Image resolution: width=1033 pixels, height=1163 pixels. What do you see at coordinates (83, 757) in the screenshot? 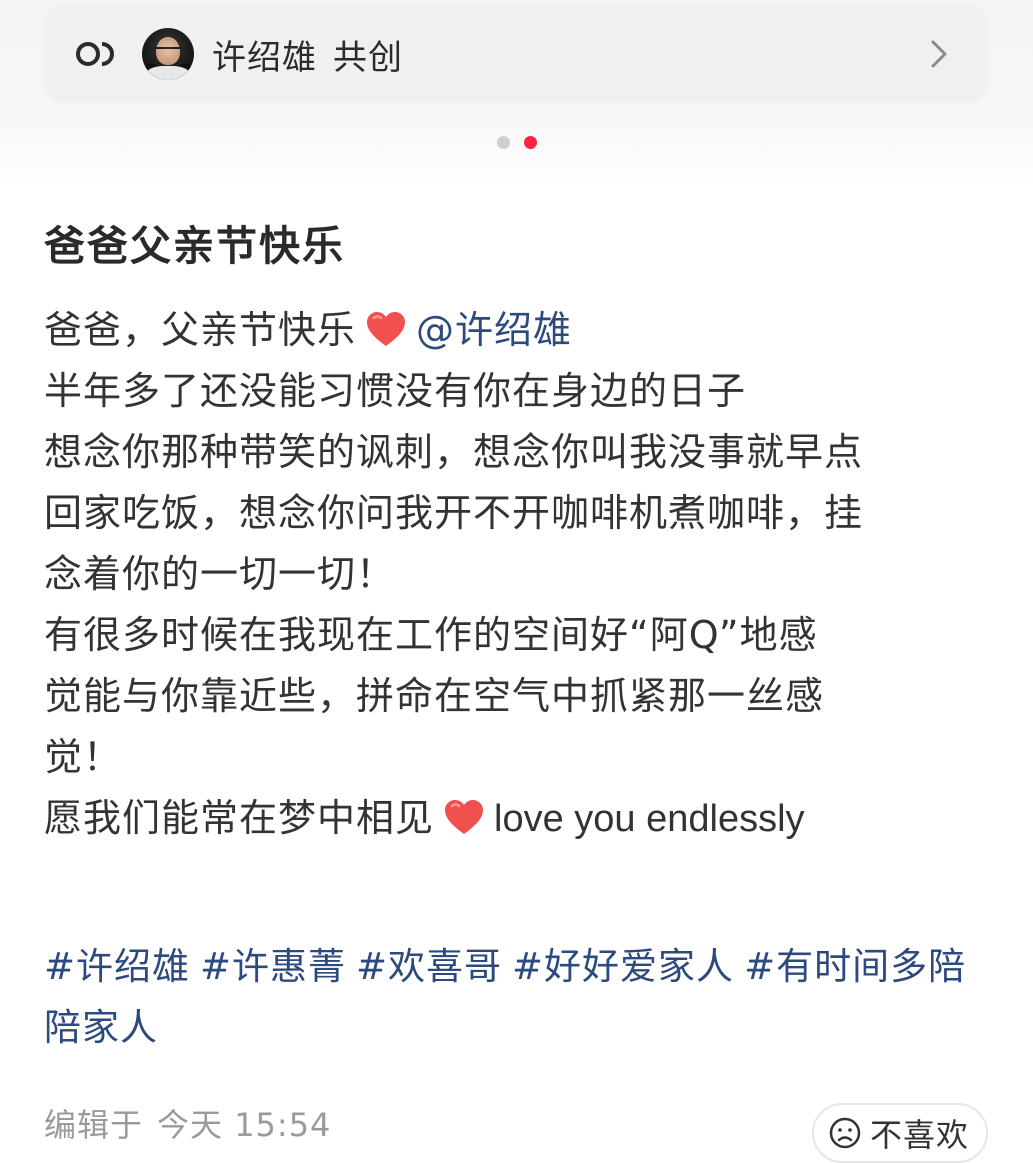
I see `post-text: 觉！` at bounding box center [83, 757].